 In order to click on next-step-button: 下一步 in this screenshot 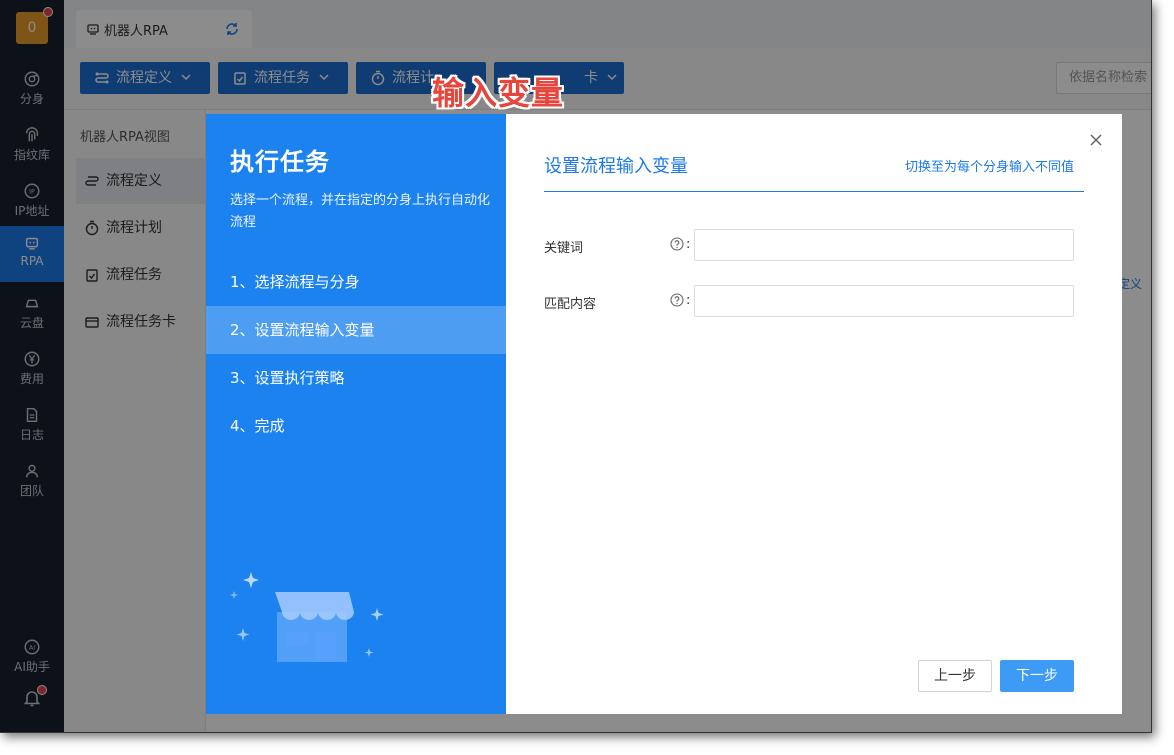, I will do `click(1037, 676)`.